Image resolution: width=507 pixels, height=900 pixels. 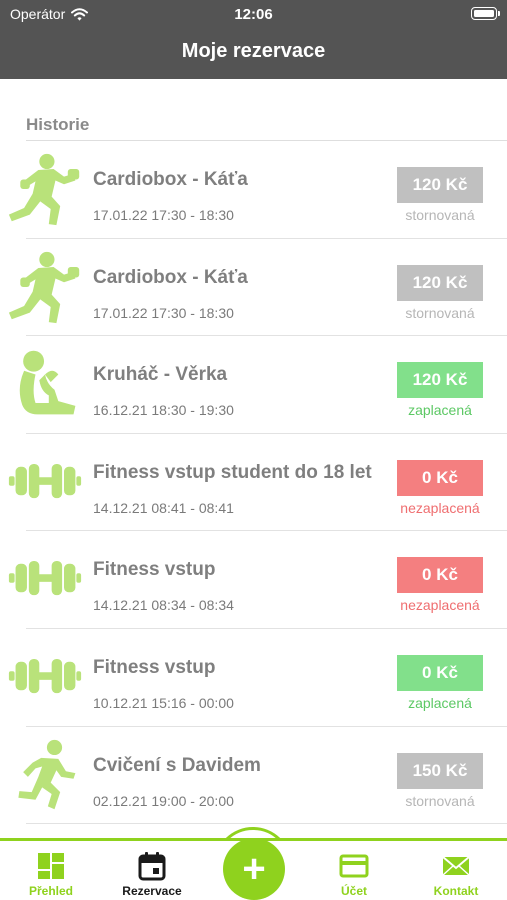 I want to click on tab-reservations: Rezervace, so click(x=152, y=874).